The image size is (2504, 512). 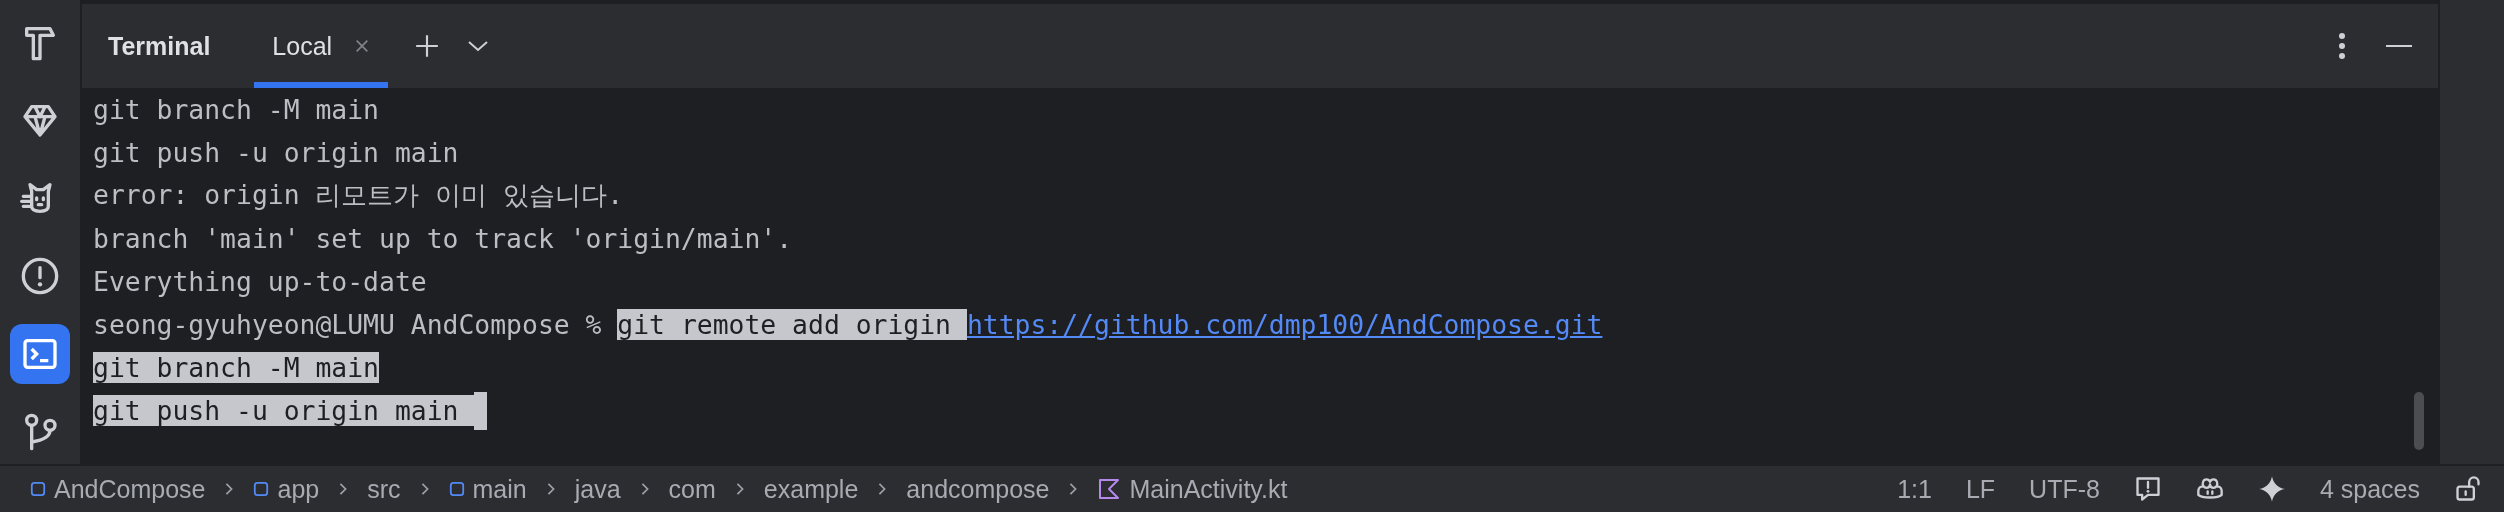 What do you see at coordinates (1284, 324) in the screenshot?
I see `terminal-link: https://github.com/dmp100/AndCompose.git` at bounding box center [1284, 324].